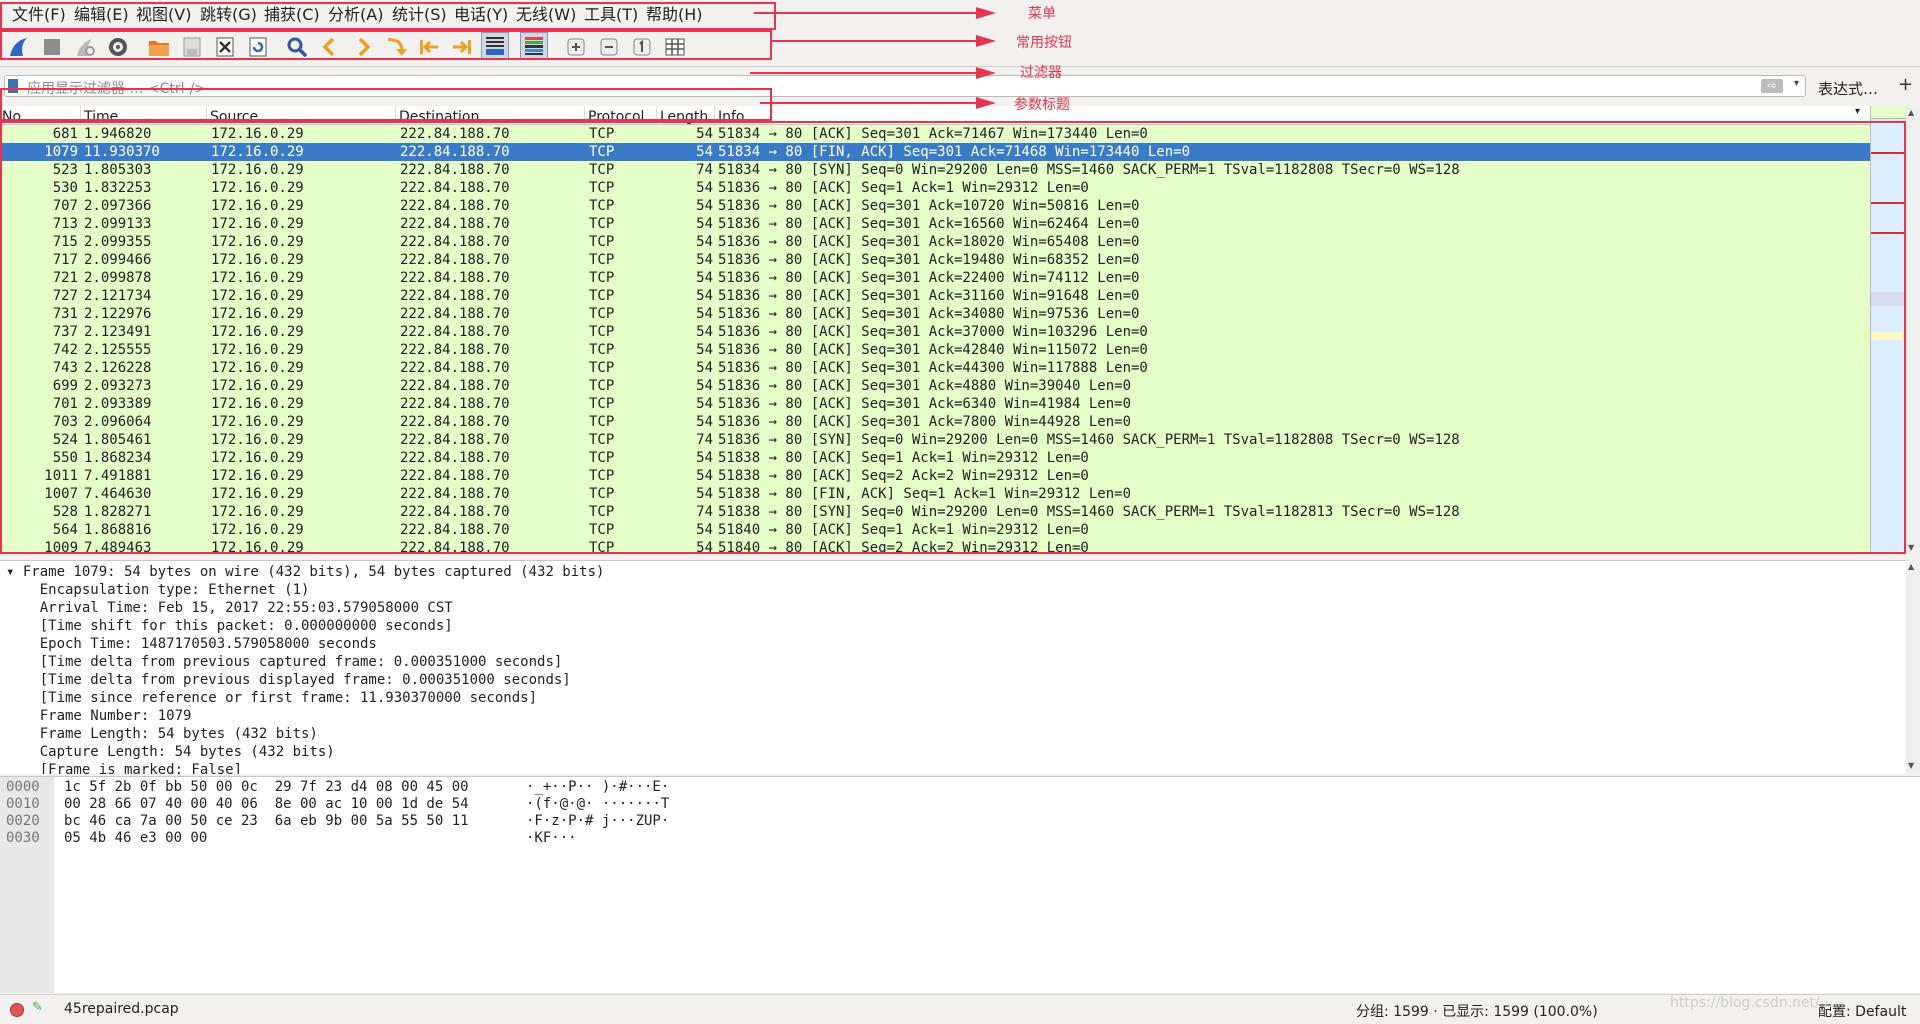 This screenshot has height=1024, width=1920. What do you see at coordinates (37, 1007) in the screenshot?
I see `capture-comment-icon: ✎` at bounding box center [37, 1007].